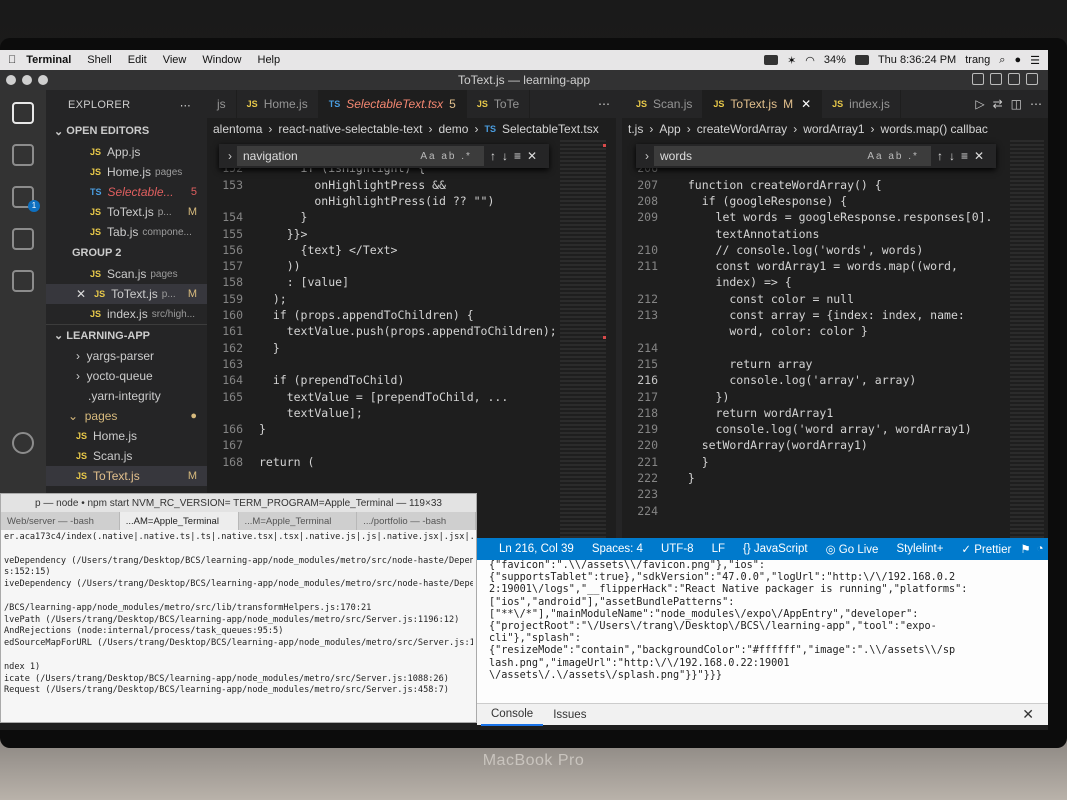 The height and width of the screenshot is (800, 1067). Describe the element at coordinates (763, 104) in the screenshot. I see `tab-active: JS ToText.js M ✕` at that location.